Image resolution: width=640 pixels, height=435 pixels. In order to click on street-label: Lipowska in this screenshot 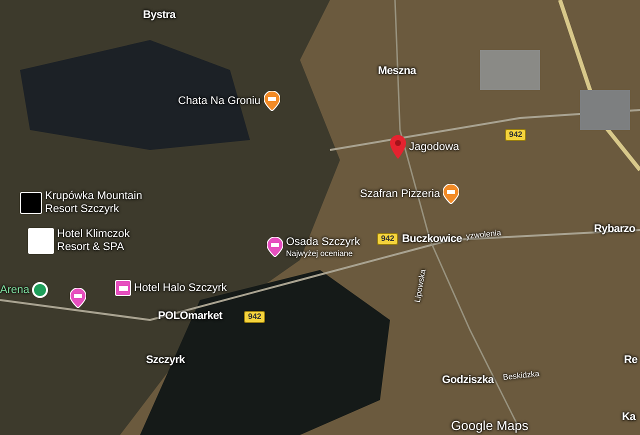, I will do `click(420, 286)`.